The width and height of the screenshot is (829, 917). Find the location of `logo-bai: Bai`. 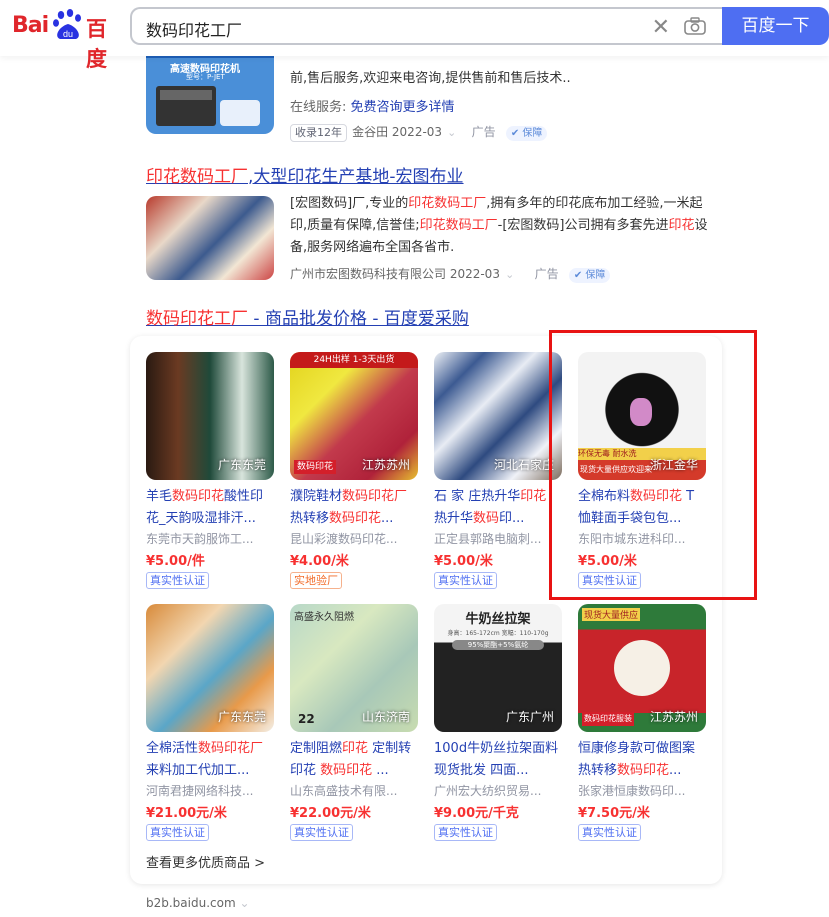

logo-bai: Bai is located at coordinates (30, 25).